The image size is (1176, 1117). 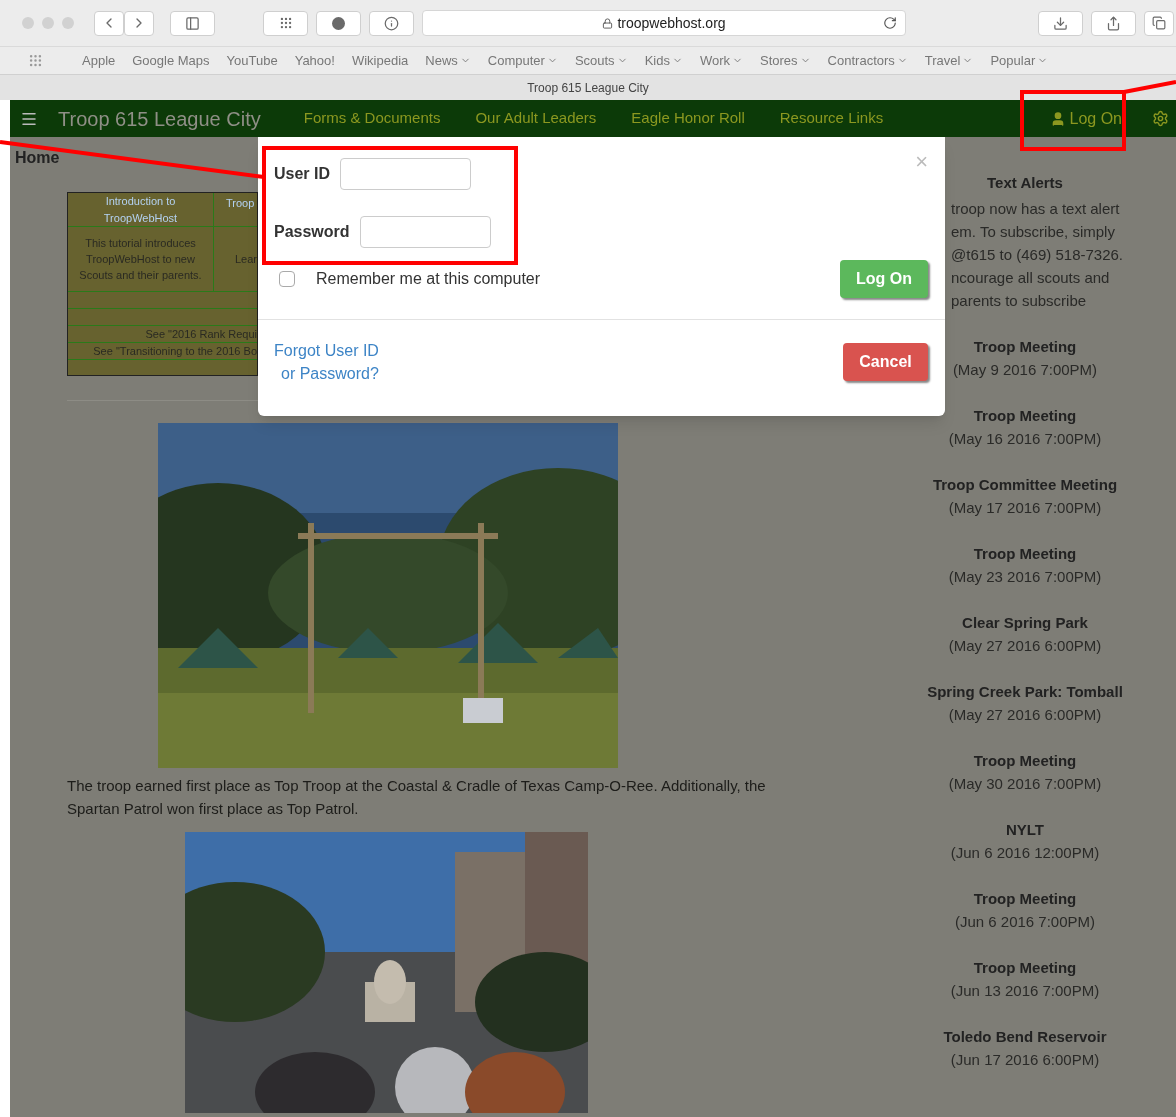 I want to click on forgot-link: Forgot User ID, so click(x=326, y=350).